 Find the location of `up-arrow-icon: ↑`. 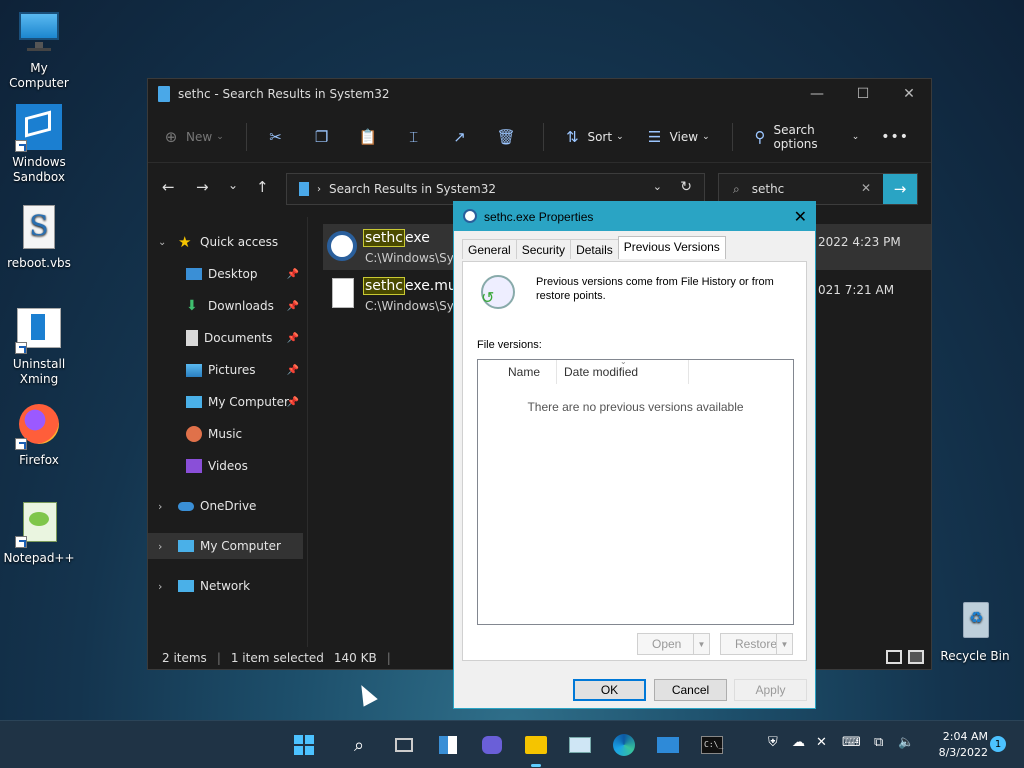

up-arrow-icon: ↑ is located at coordinates (262, 187).